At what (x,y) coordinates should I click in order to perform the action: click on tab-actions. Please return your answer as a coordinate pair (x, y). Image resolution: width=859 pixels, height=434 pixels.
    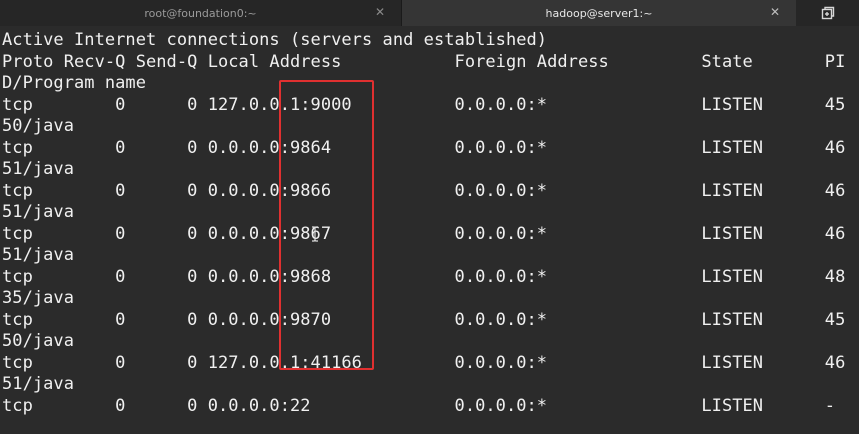
    Looking at the image, I should click on (827, 13).